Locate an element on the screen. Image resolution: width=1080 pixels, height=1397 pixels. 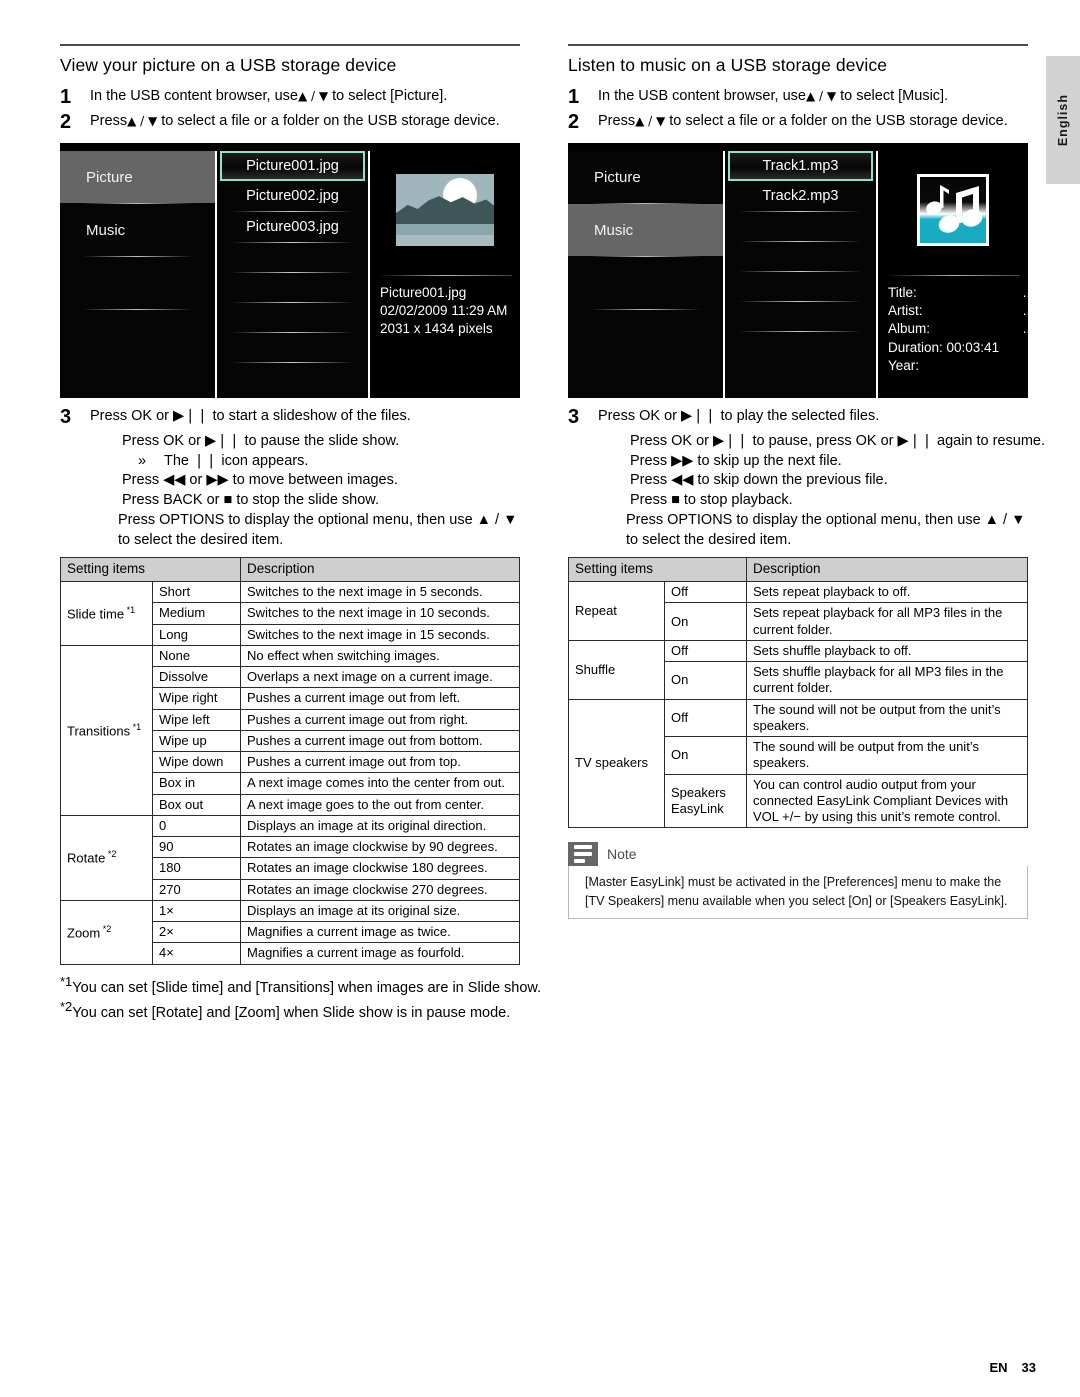
left-table-category-label: Rotate is located at coordinates (86, 858).